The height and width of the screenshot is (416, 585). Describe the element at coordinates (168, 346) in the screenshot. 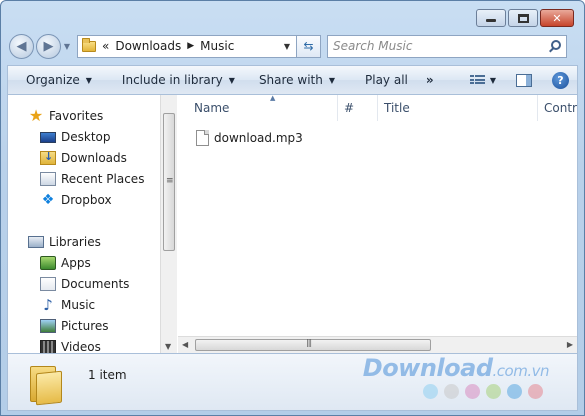

I see `scroll-down-arrow-icon: ▼` at that location.